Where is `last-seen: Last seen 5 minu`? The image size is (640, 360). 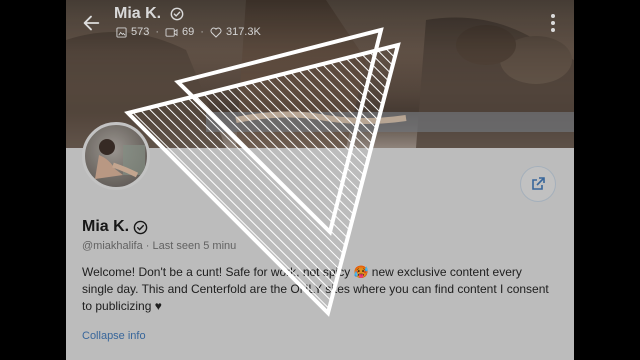
last-seen: Last seen 5 minu is located at coordinates (194, 246).